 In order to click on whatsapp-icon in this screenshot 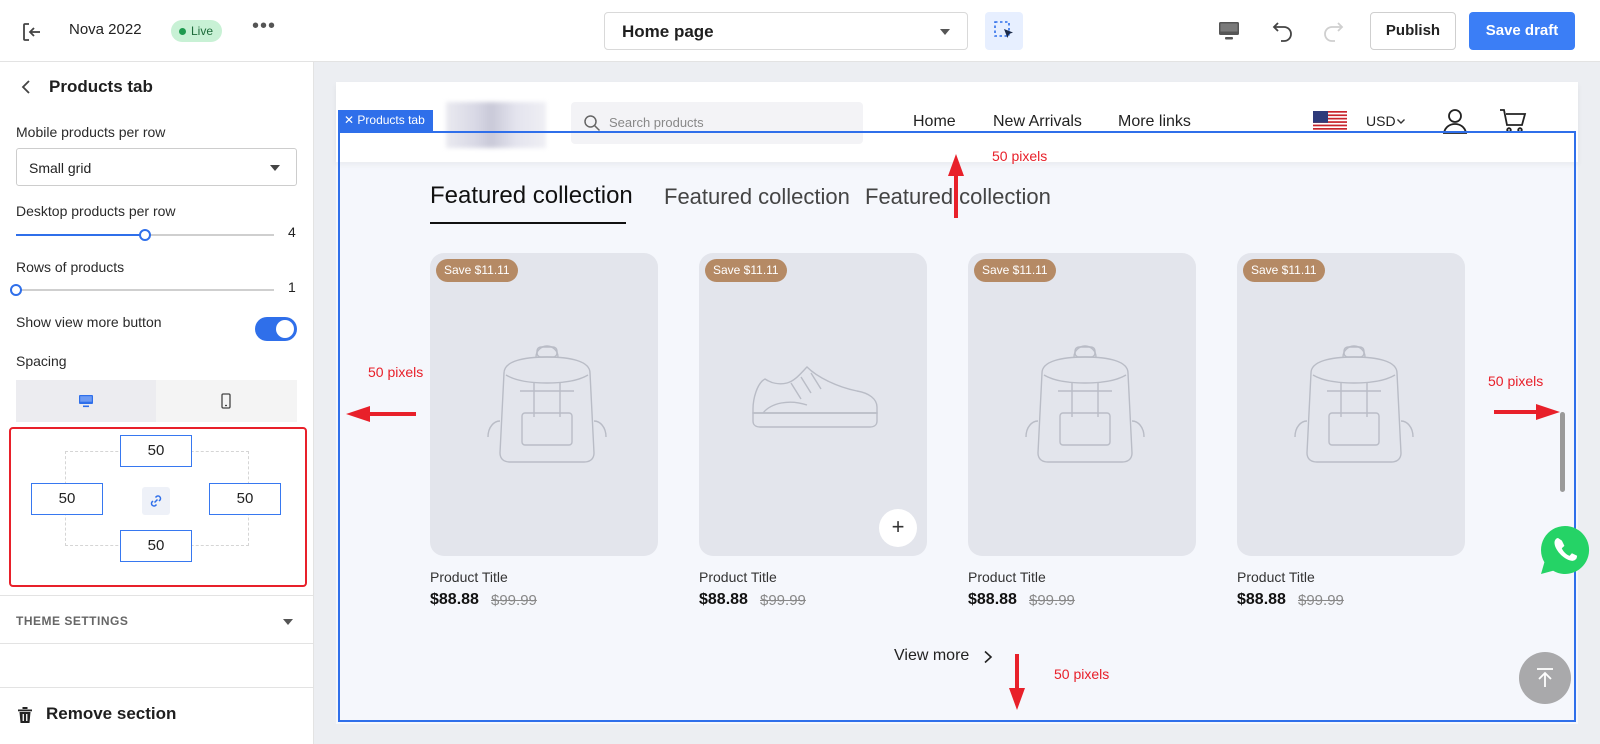, I will do `click(1565, 550)`.